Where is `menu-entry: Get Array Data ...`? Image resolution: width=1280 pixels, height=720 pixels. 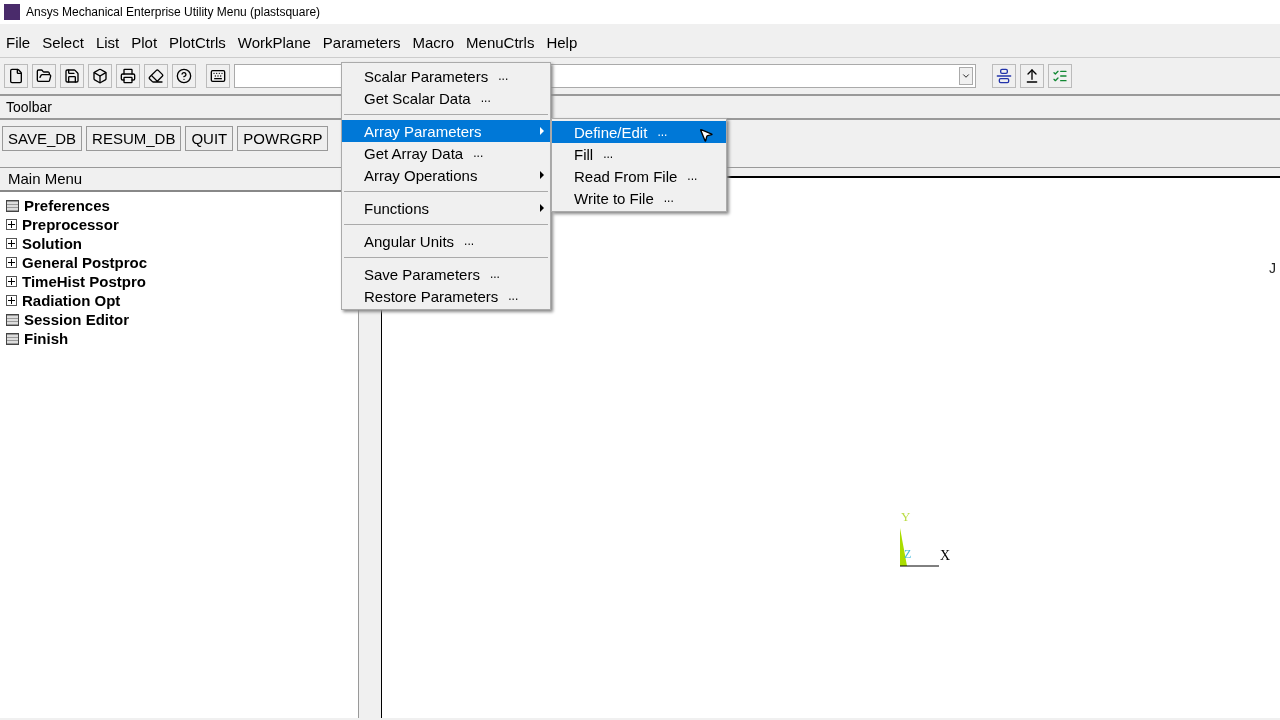
menu-entry: Get Array Data ... is located at coordinates (446, 153).